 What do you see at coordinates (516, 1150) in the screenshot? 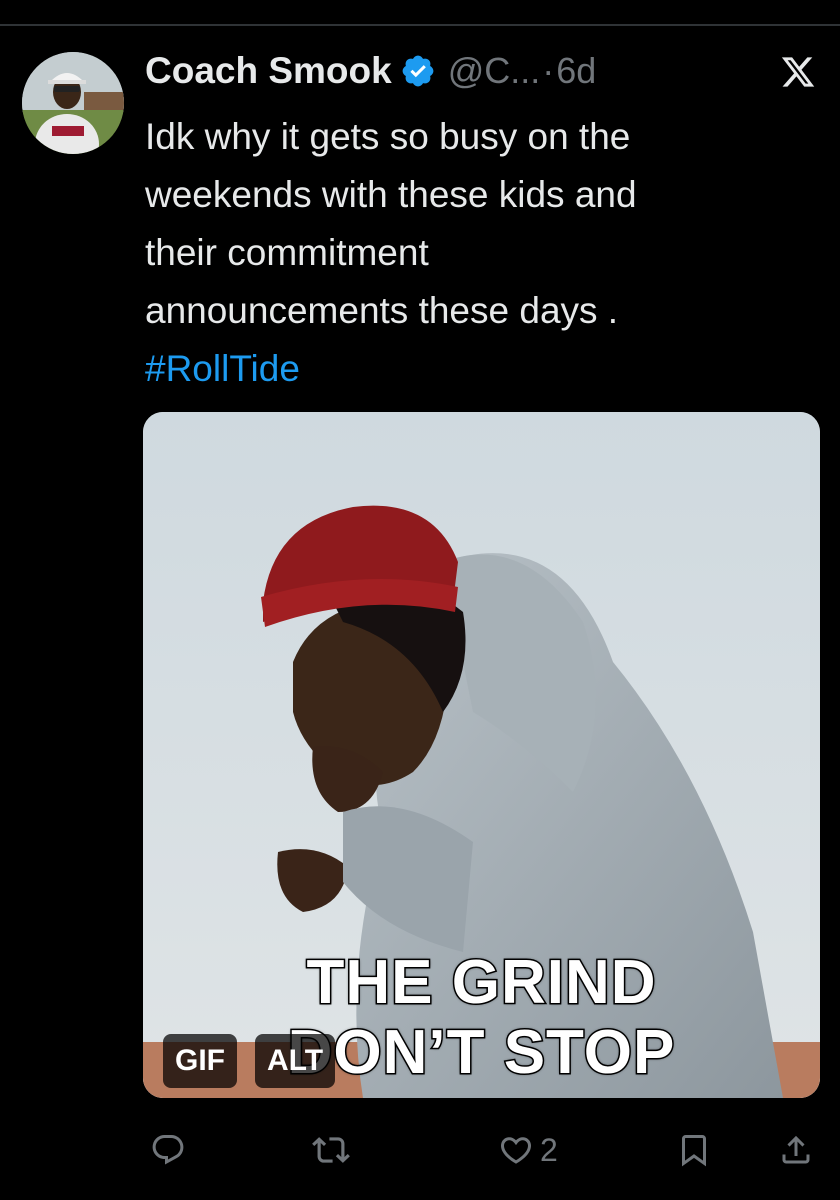
I see `heart-icon` at bounding box center [516, 1150].